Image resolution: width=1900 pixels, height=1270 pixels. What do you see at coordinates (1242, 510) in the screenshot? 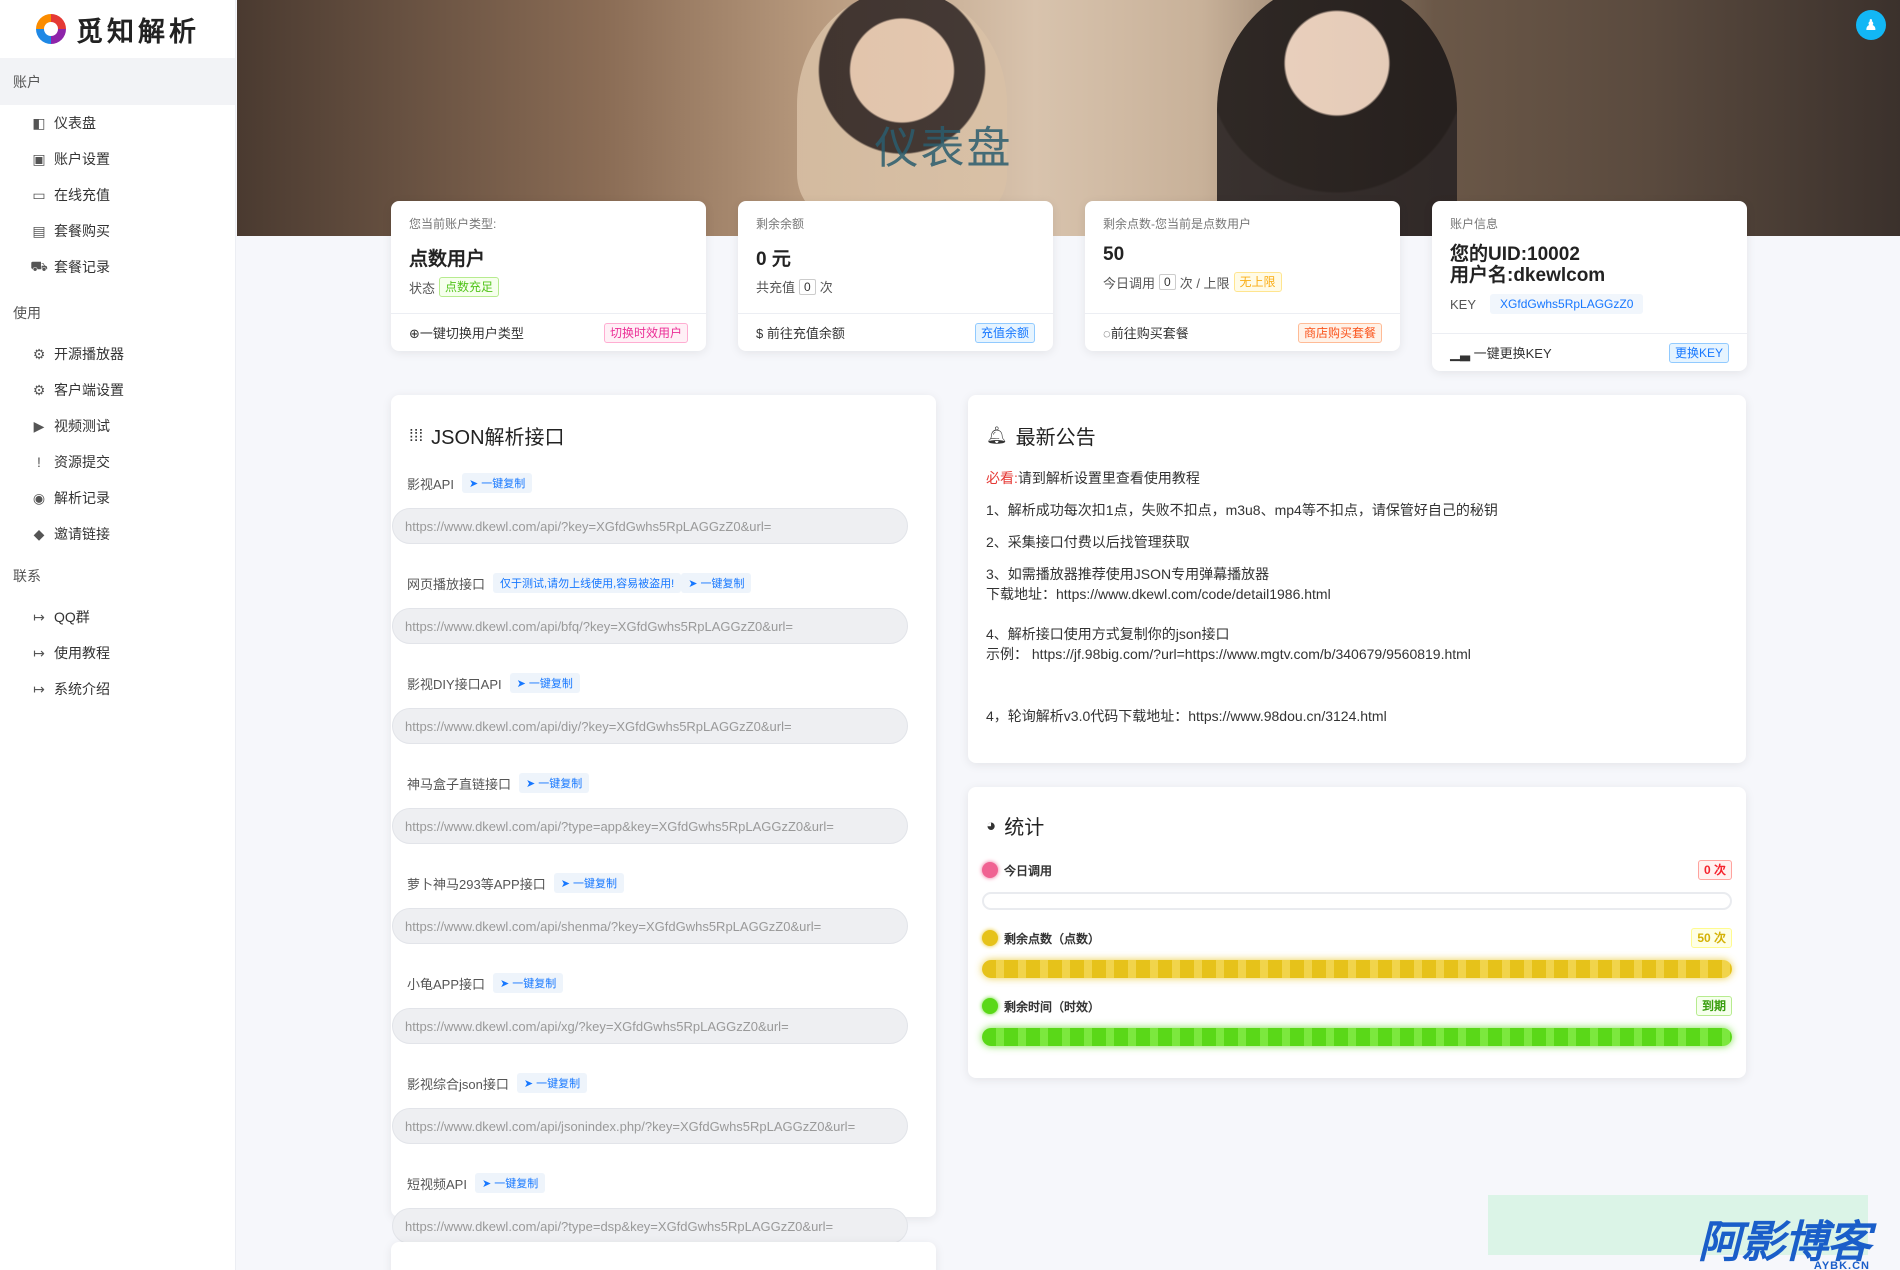
I see `notice-line-1: 1、解析成功每次扣1点，失败不扣点，m3u8、mp4等不扣点，请保管好自己的秘钥` at bounding box center [1242, 510].